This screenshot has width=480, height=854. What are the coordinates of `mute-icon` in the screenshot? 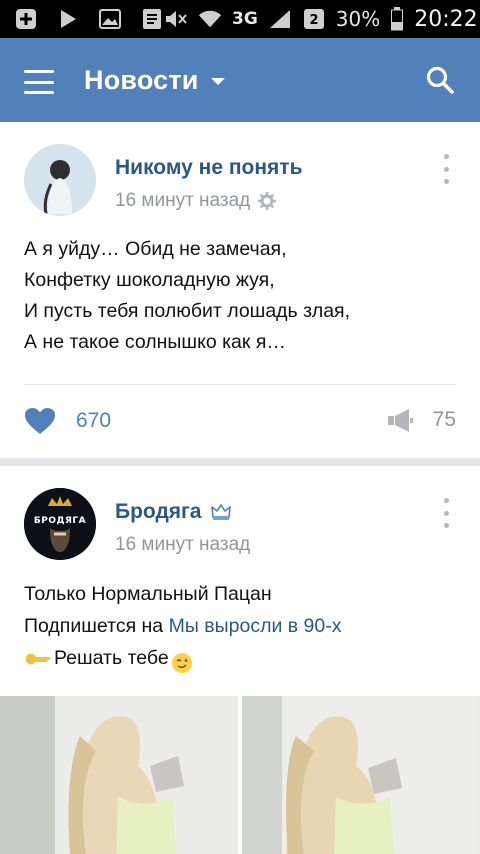 It's located at (176, 19).